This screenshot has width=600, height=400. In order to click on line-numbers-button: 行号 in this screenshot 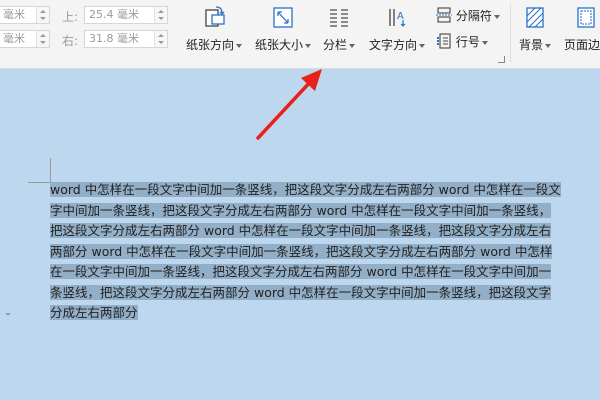, I will do `click(462, 42)`.